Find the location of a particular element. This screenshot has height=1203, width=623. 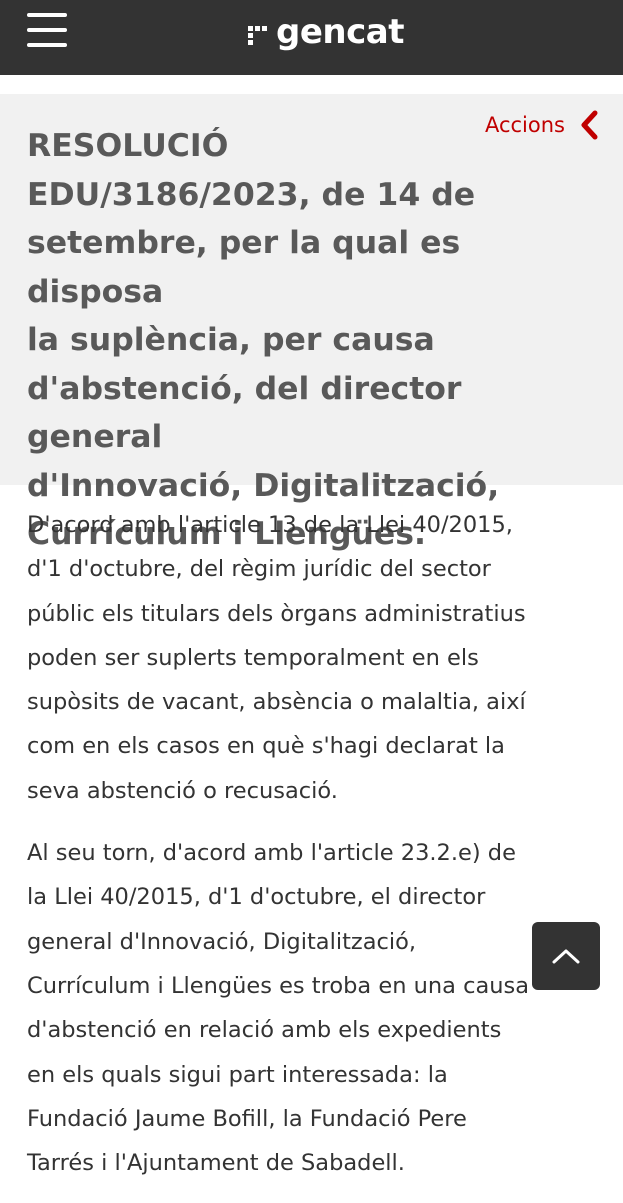

chevron-up-icon is located at coordinates (566, 956).